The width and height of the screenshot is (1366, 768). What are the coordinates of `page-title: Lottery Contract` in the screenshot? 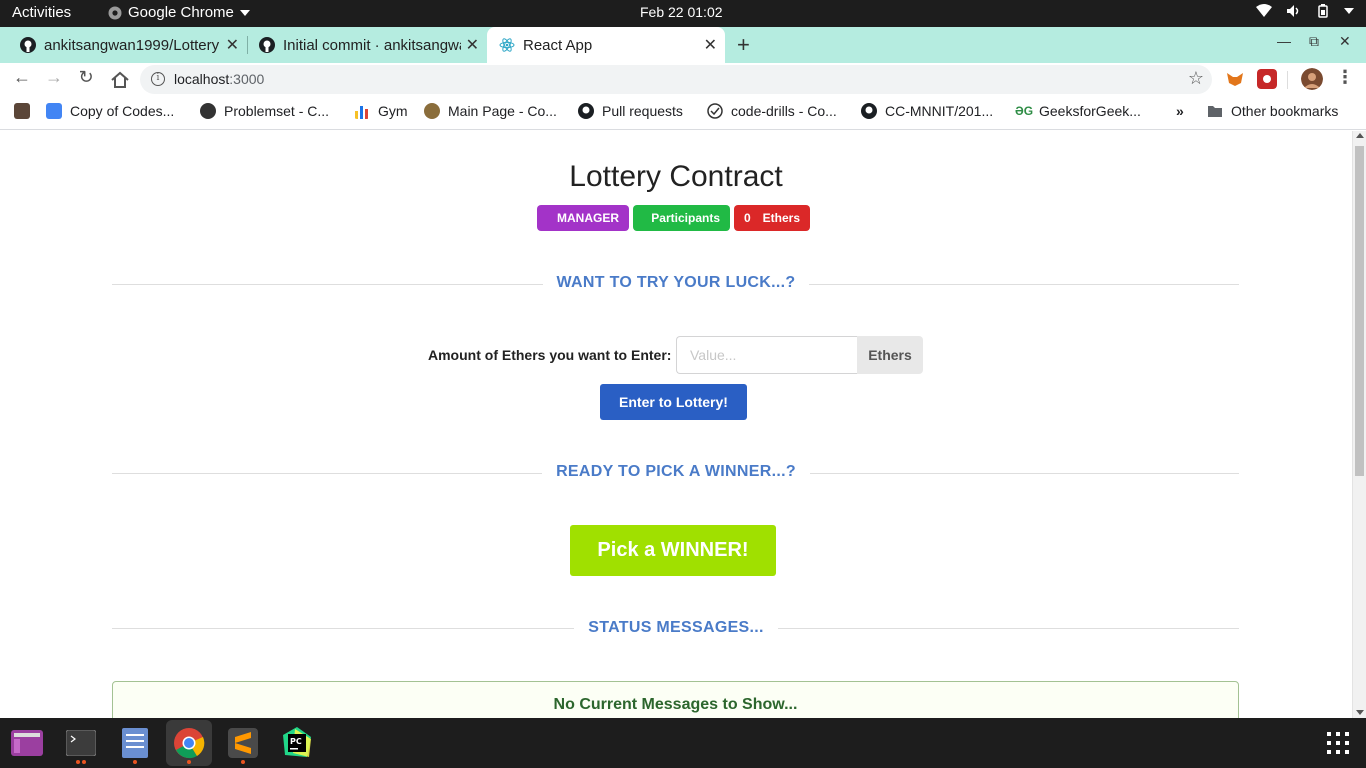 It's located at (676, 176).